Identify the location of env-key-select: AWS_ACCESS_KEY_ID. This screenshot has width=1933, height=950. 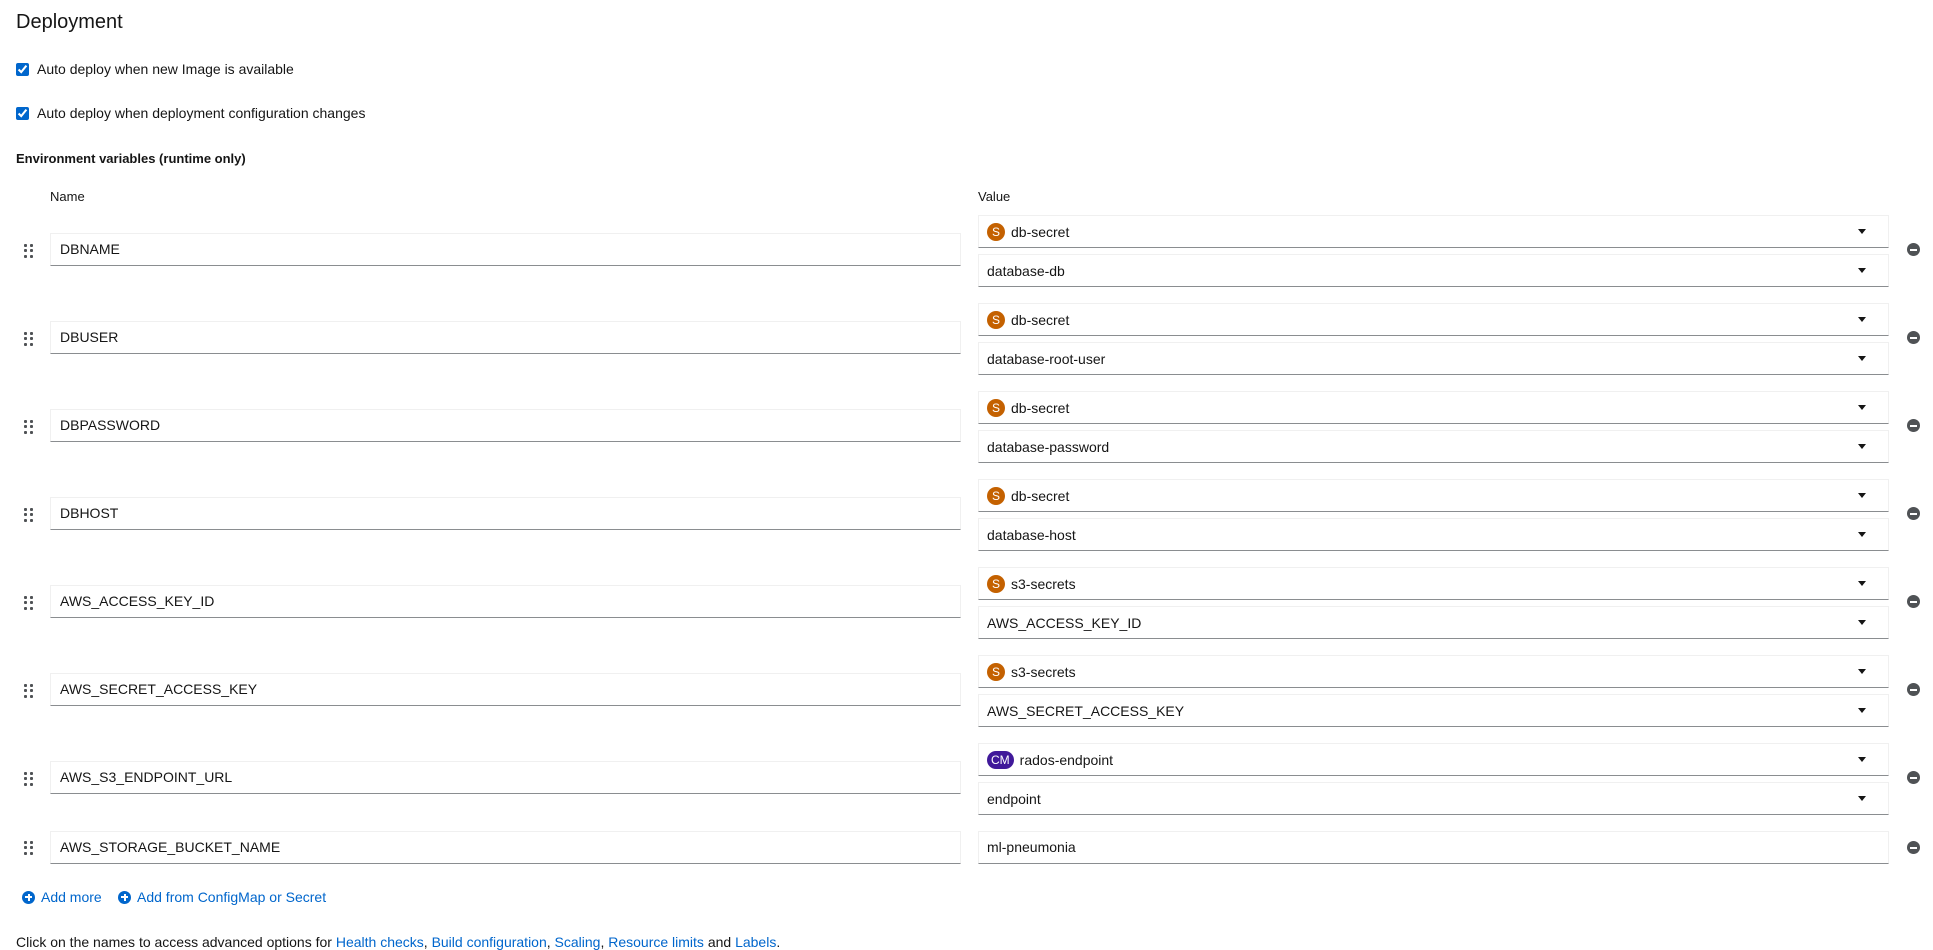
(1433, 622).